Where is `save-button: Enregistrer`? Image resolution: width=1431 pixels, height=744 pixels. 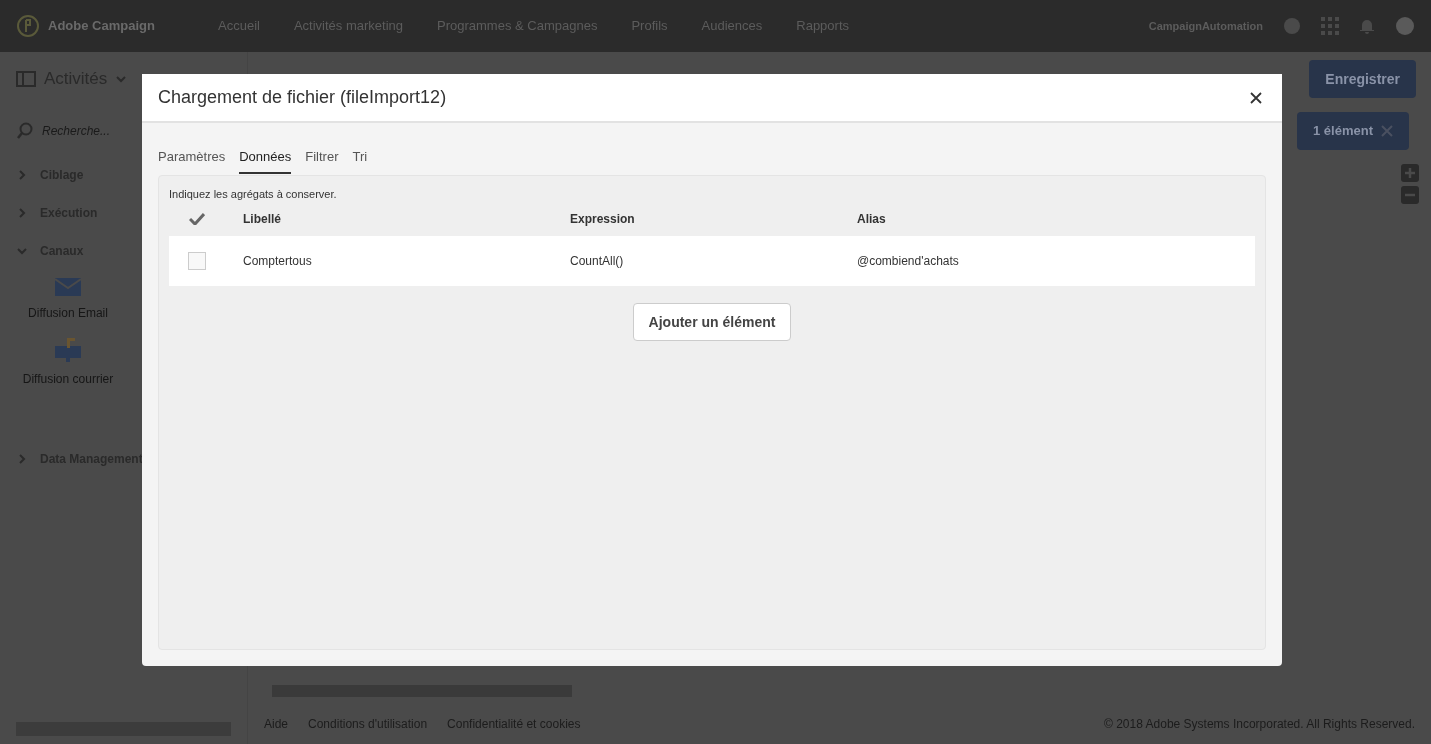
save-button: Enregistrer is located at coordinates (1362, 79).